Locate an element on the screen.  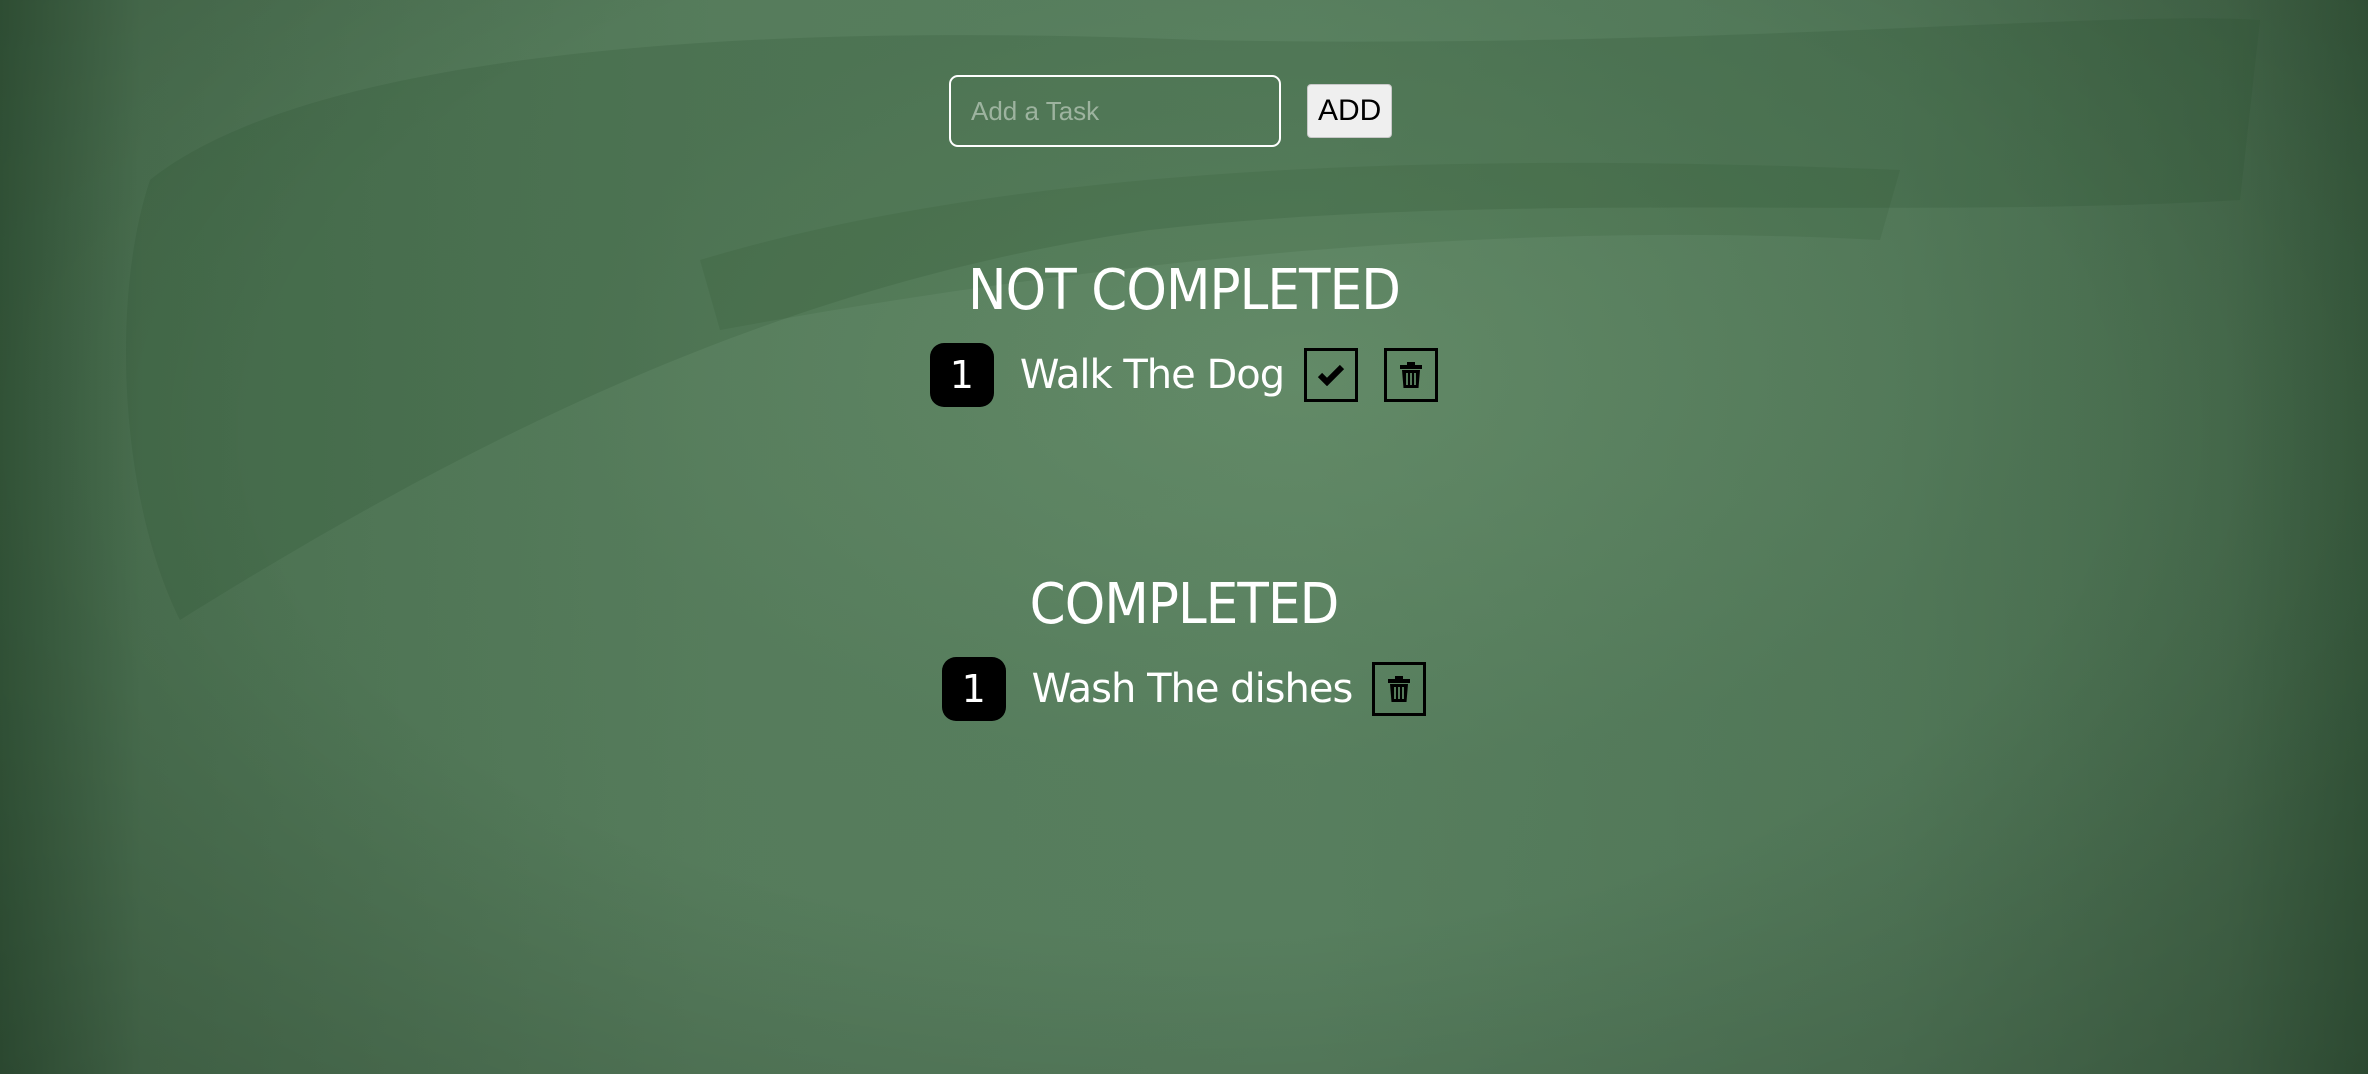
task-input is located at coordinates (1115, 111).